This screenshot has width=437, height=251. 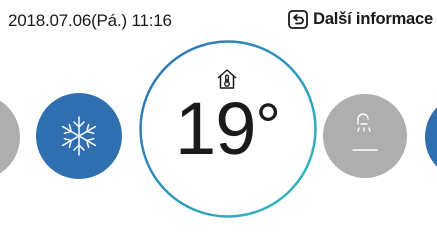 I want to click on more-info-button: Další informace, so click(x=360, y=19).